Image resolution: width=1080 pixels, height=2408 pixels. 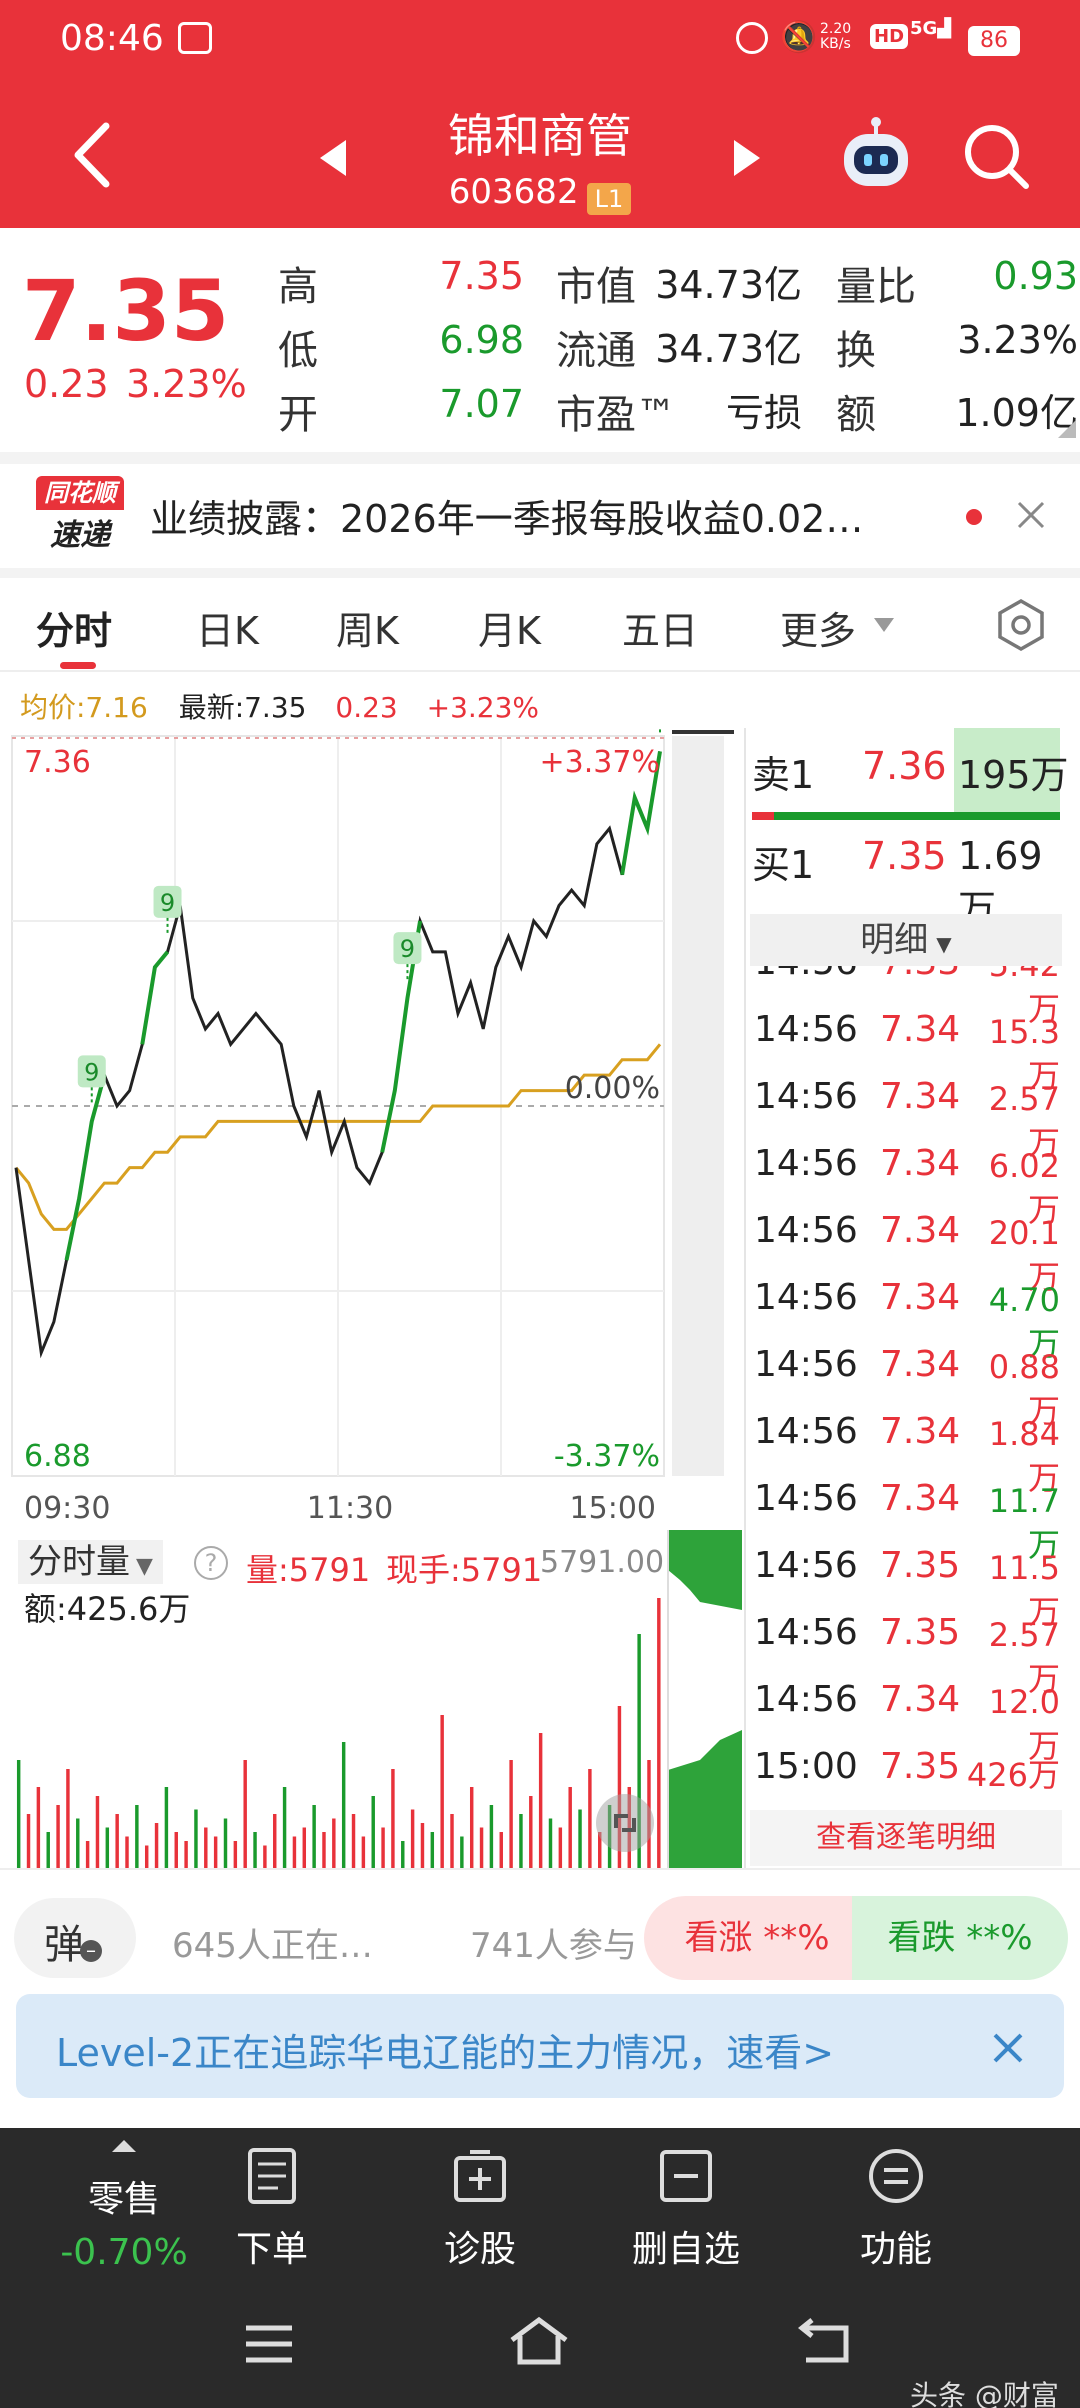 What do you see at coordinates (1021, 625) in the screenshot?
I see `settings-icon` at bounding box center [1021, 625].